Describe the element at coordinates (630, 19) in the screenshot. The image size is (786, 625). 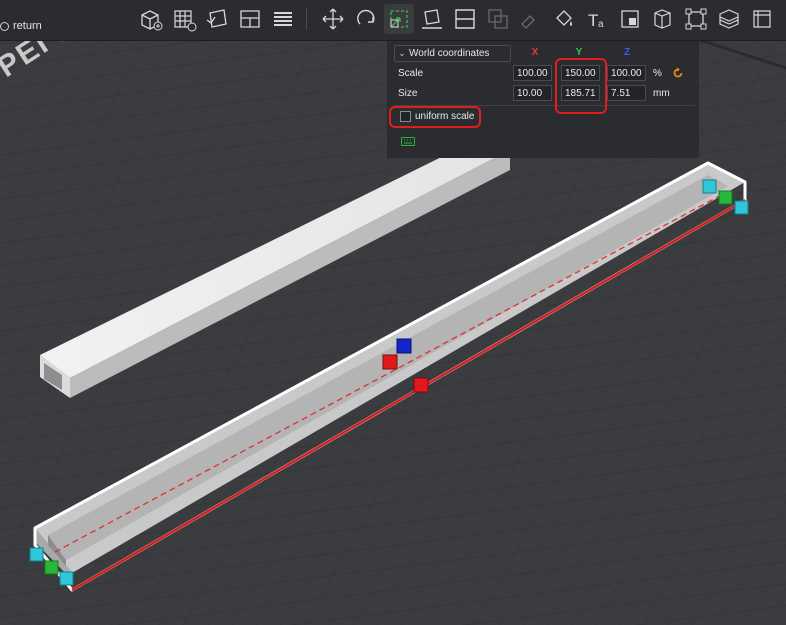
I see `svg-icon` at that location.